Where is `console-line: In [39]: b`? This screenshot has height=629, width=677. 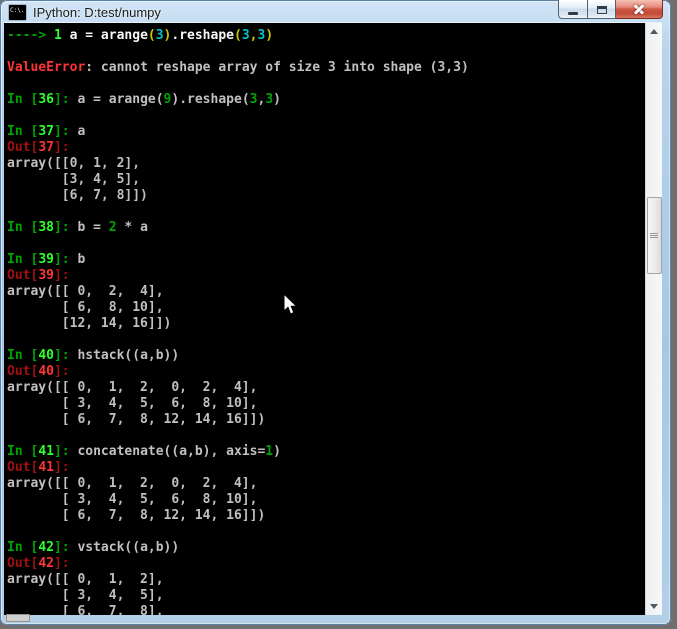
console-line: In [39]: b is located at coordinates (46, 259).